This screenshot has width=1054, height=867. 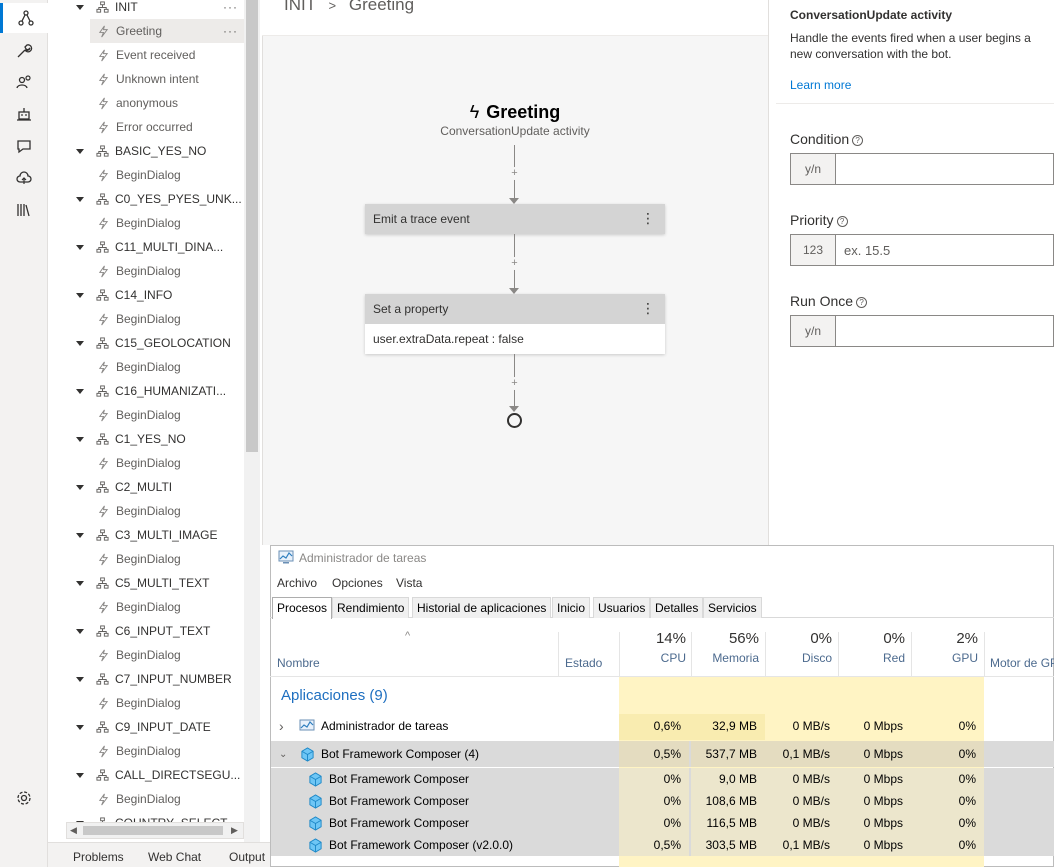 What do you see at coordinates (1022, 663) in the screenshot?
I see `col-motor-gpu: Motor de GPU` at bounding box center [1022, 663].